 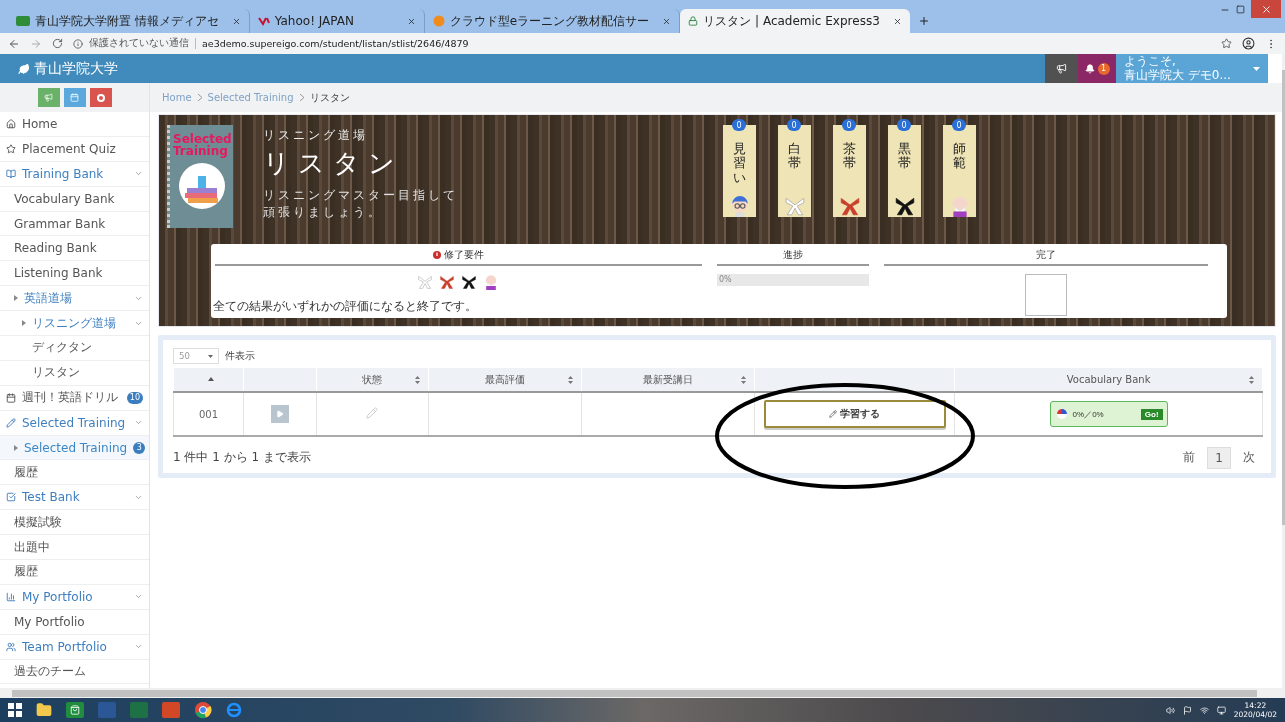 I want to click on close-window-button, so click(x=1266, y=9).